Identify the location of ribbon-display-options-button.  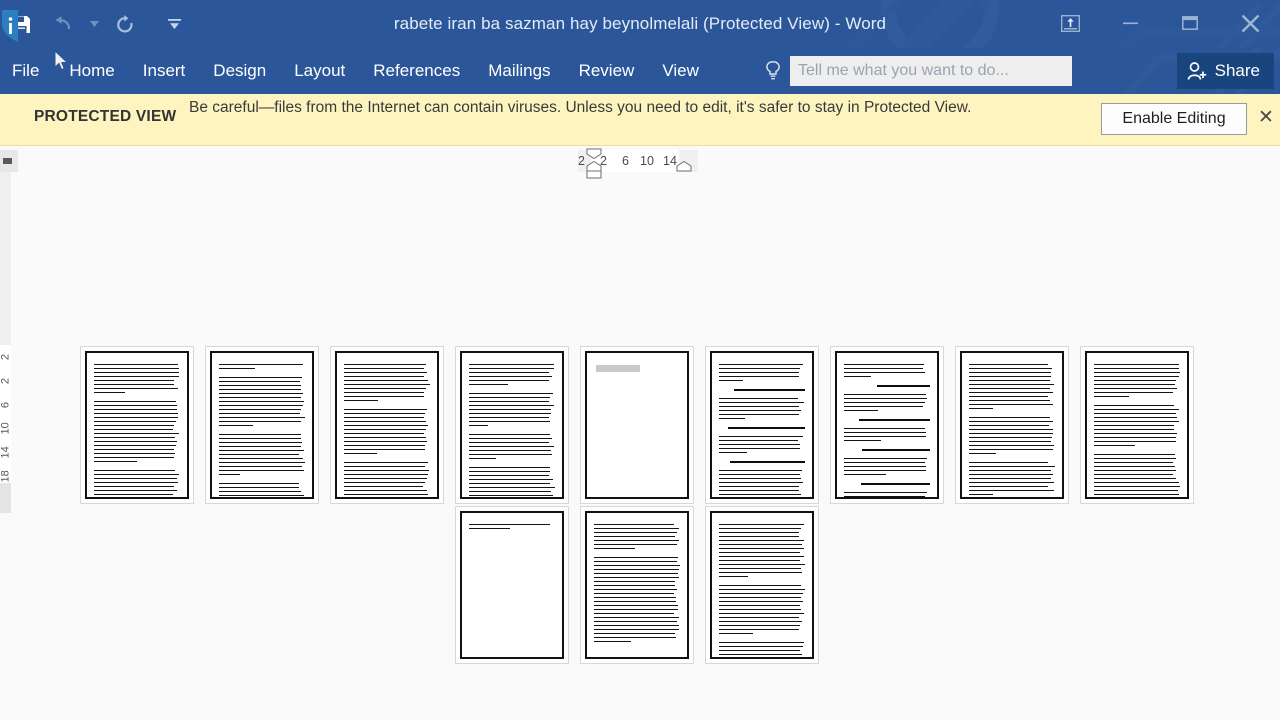
(1070, 23).